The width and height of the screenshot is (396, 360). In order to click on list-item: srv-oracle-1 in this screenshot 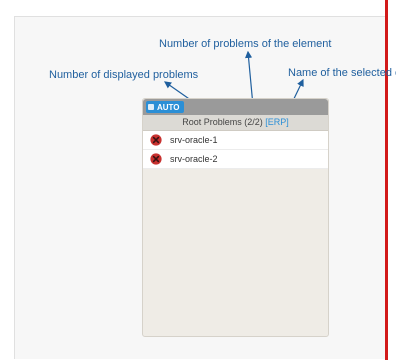, I will do `click(235, 140)`.